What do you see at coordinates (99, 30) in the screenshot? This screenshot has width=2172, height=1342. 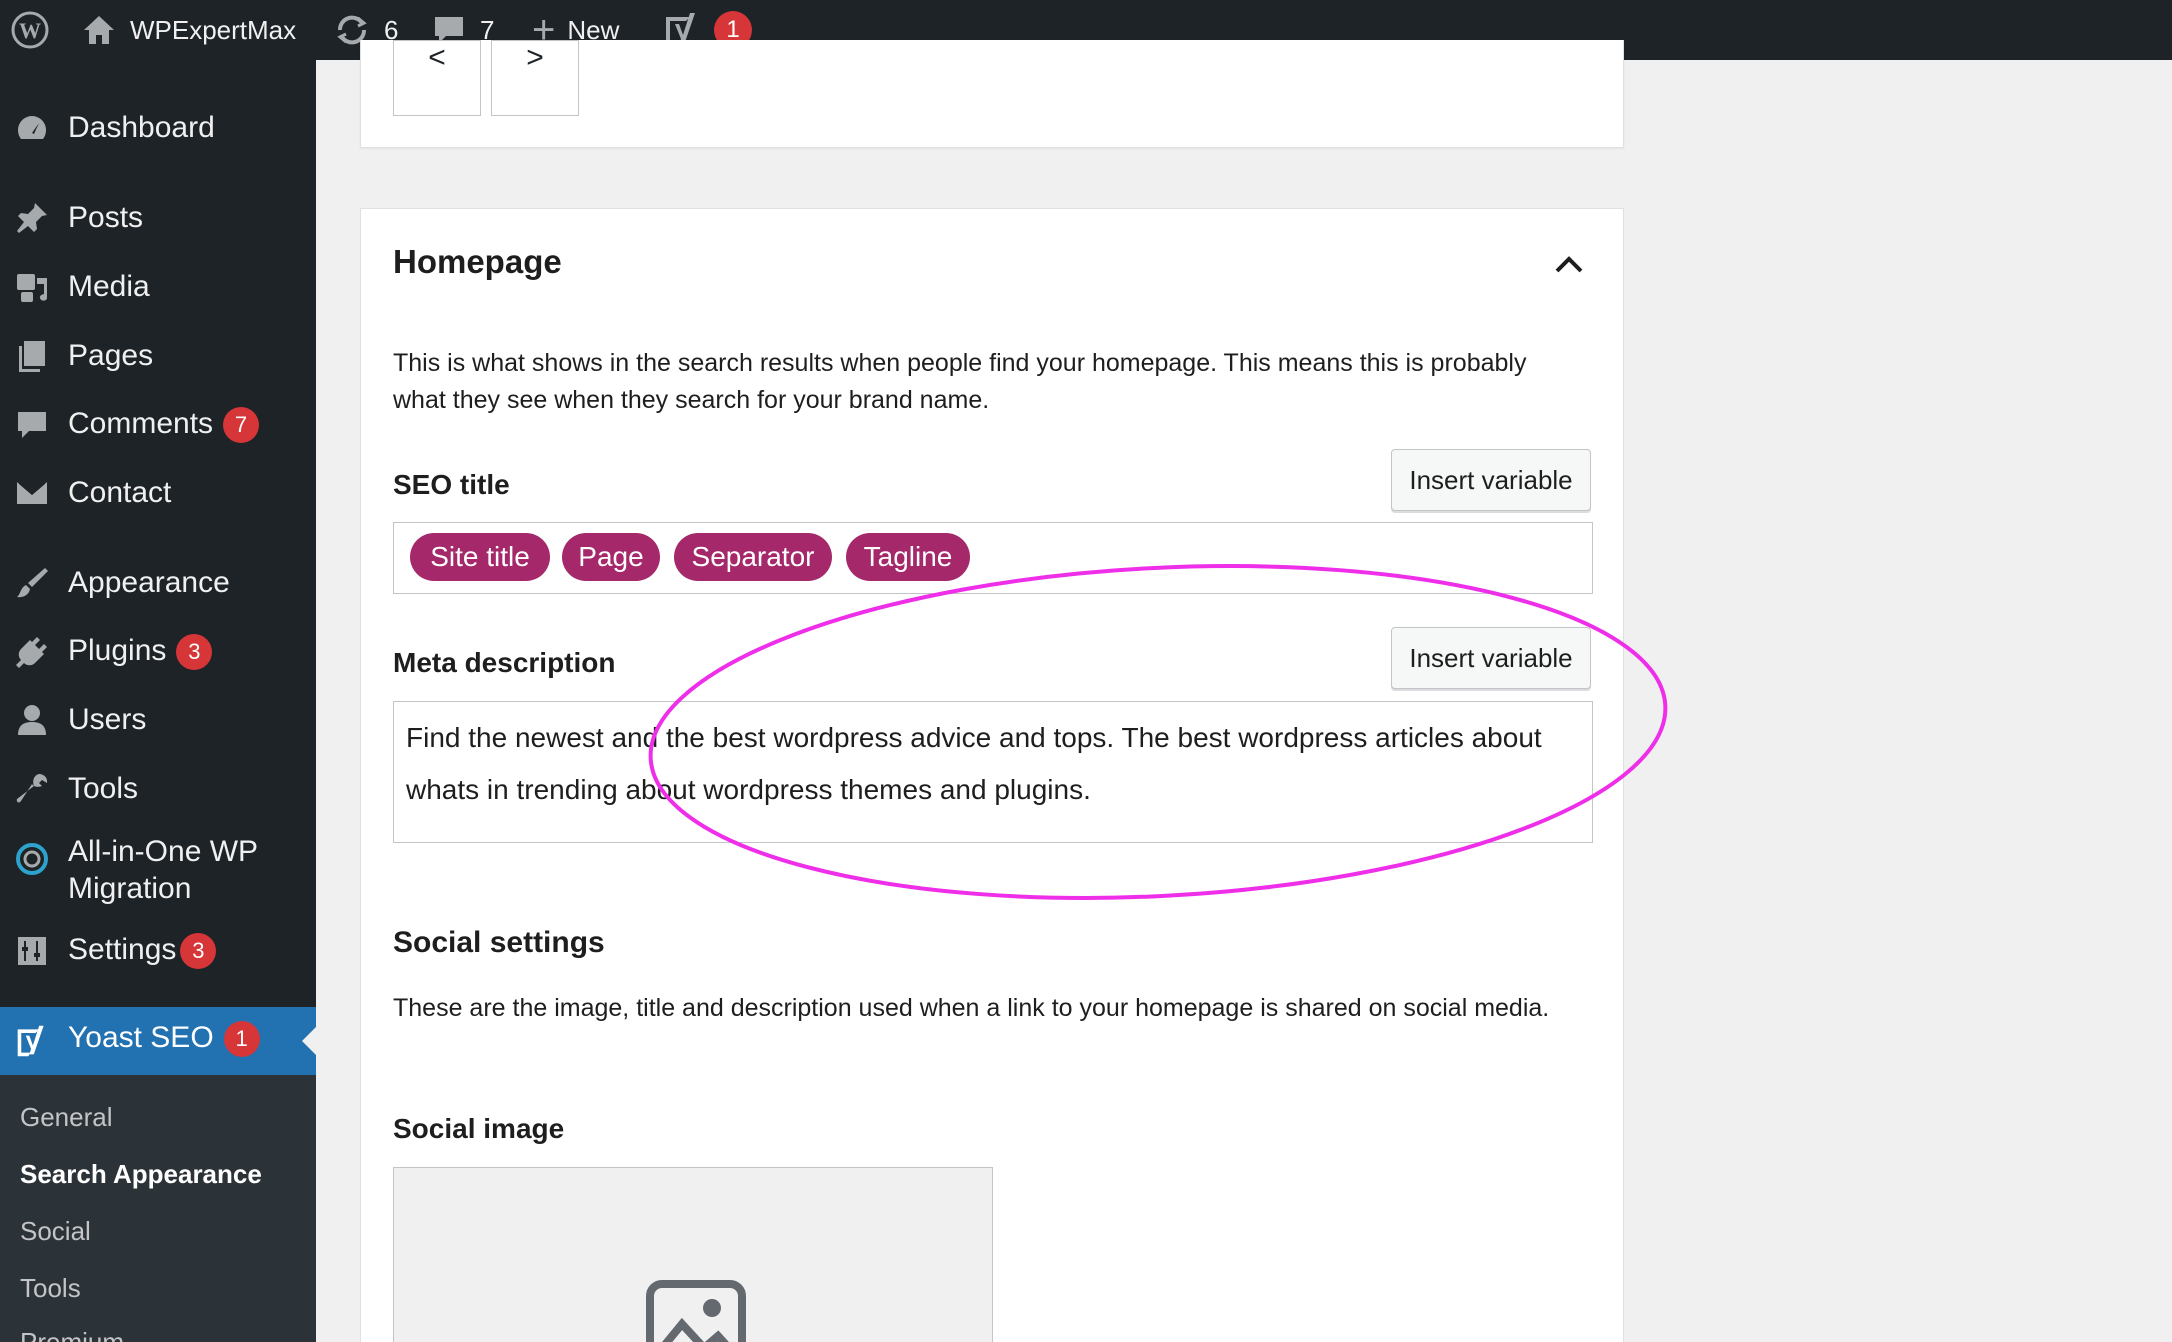 I see `home-icon` at bounding box center [99, 30].